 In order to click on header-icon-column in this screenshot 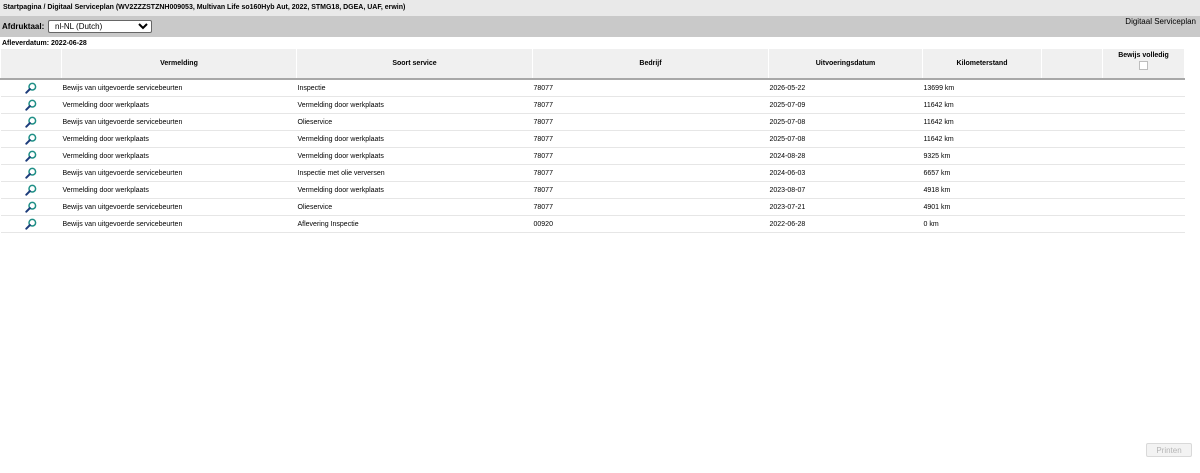, I will do `click(31, 64)`.